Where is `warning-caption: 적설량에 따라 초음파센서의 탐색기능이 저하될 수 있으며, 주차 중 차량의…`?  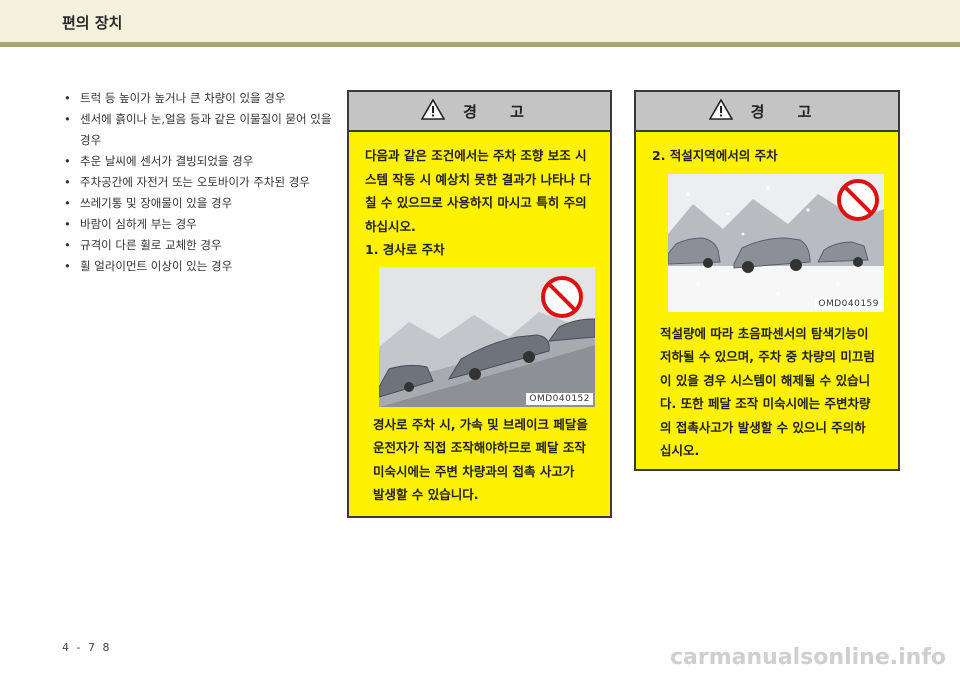 warning-caption: 적설량에 따라 초음파센서의 탐색기능이 저하될 수 있으며, 주차 중 차량의… is located at coordinates (767, 392).